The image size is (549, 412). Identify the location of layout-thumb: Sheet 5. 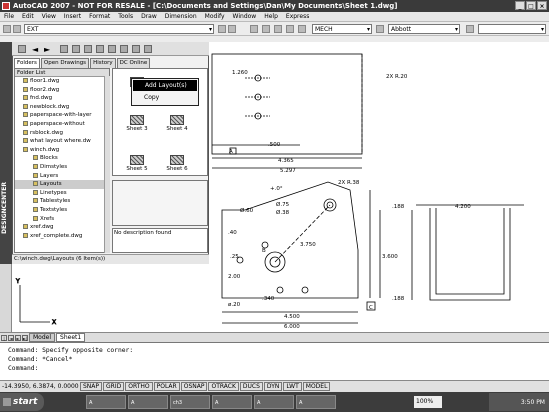
(137, 163).